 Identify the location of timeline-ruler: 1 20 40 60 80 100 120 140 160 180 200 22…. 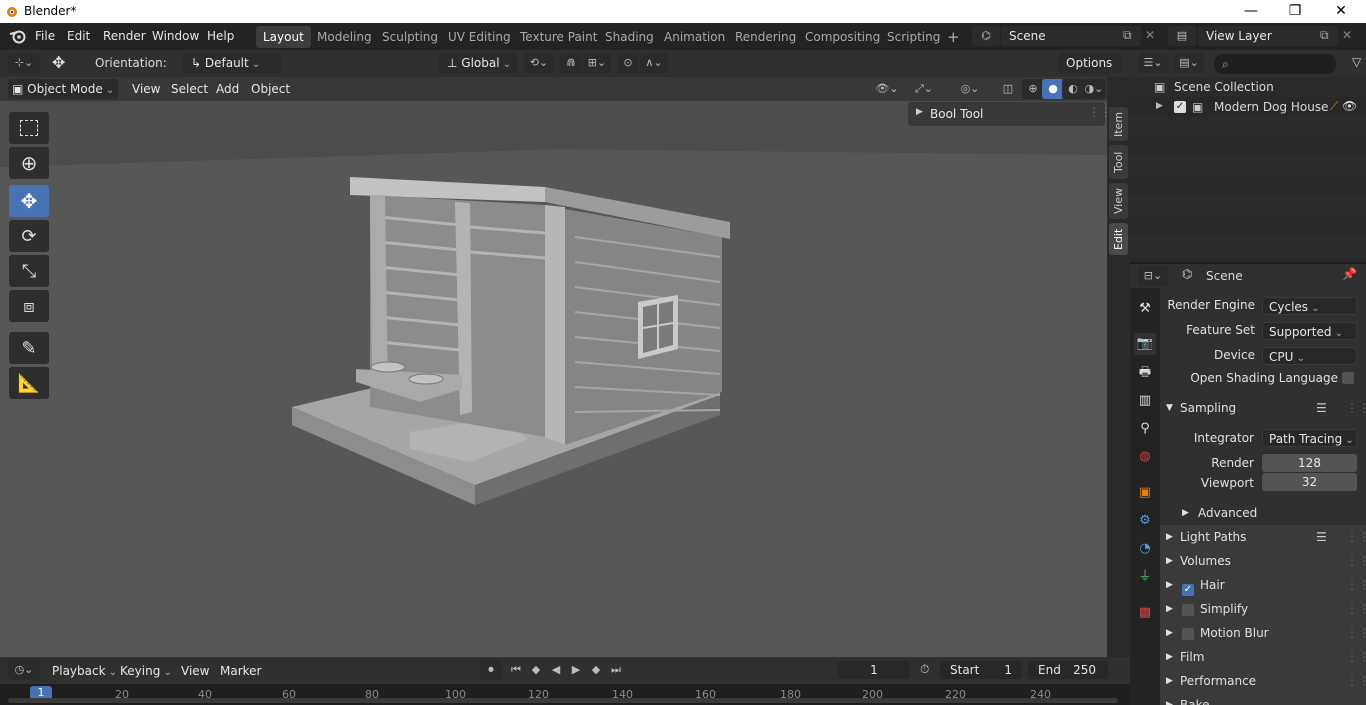
(565, 694).